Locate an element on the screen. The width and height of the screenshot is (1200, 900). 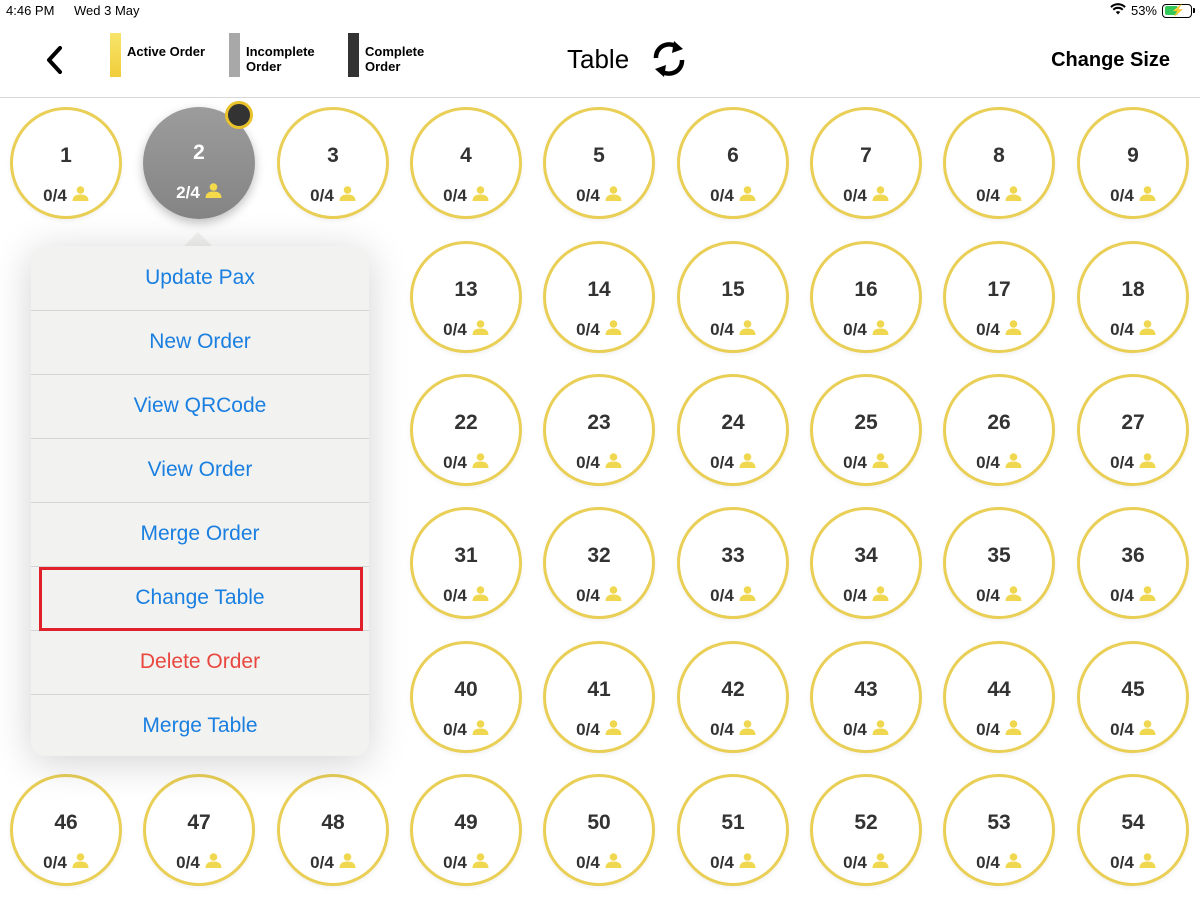
menu-item-delete-order: Delete Order is located at coordinates (200, 662).